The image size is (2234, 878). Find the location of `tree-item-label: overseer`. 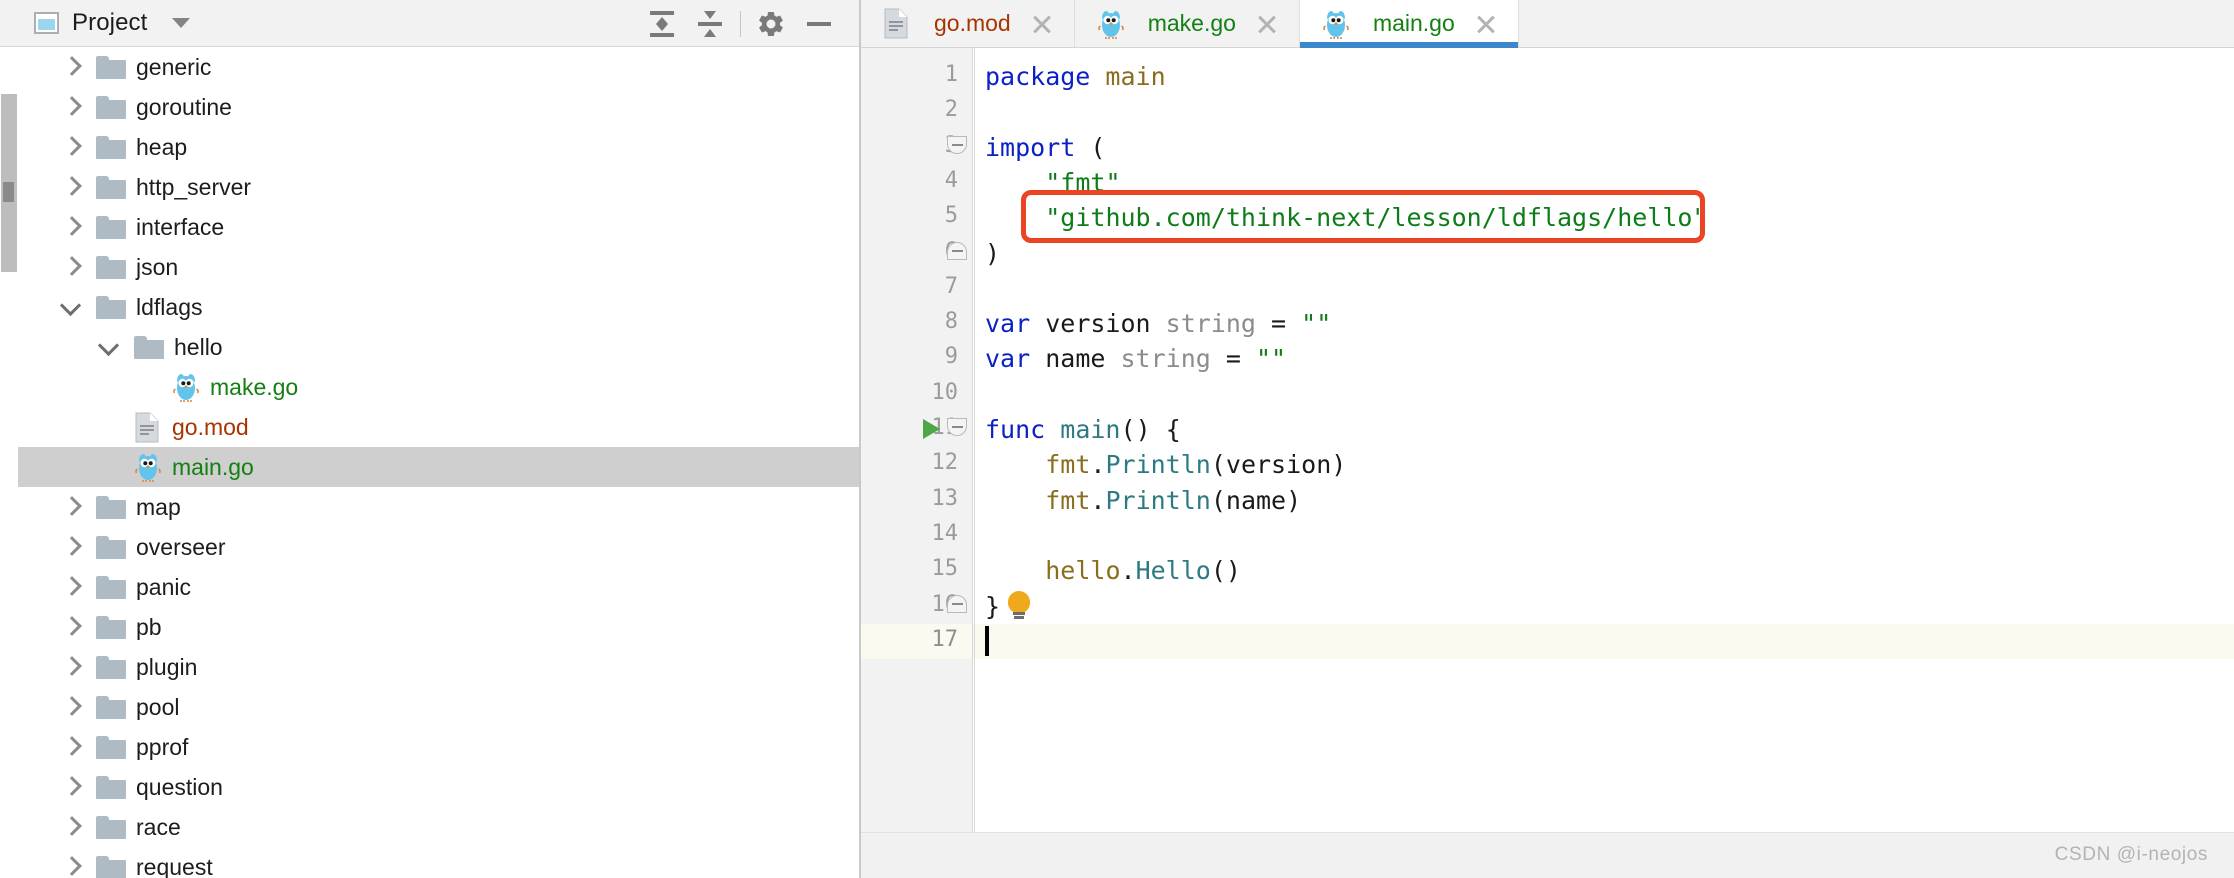

tree-item-label: overseer is located at coordinates (181, 546).